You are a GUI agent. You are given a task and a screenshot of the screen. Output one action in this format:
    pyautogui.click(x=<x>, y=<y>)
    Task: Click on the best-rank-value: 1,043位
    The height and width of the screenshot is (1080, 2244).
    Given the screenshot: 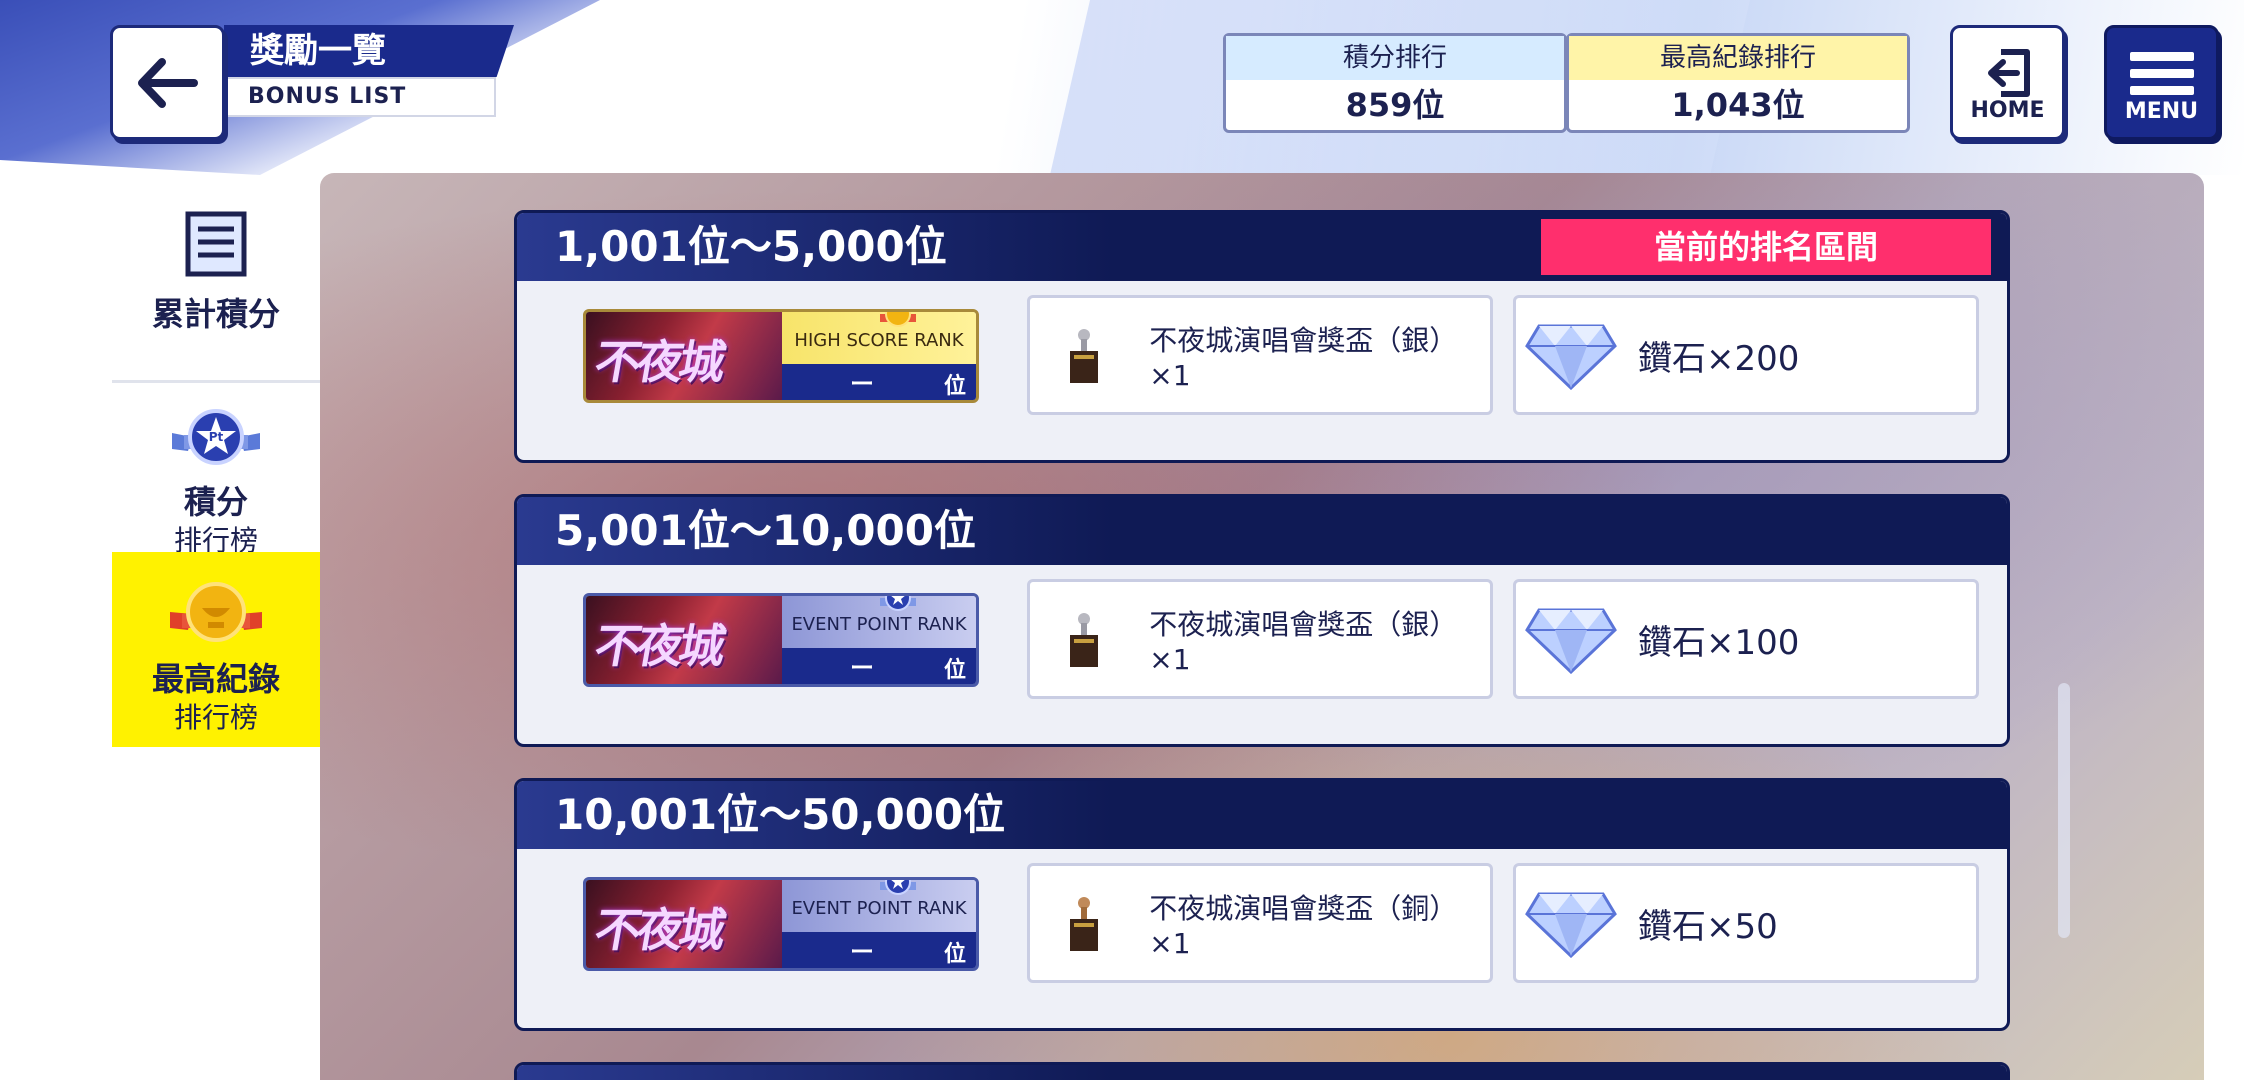 What is the action you would take?
    pyautogui.click(x=1738, y=105)
    